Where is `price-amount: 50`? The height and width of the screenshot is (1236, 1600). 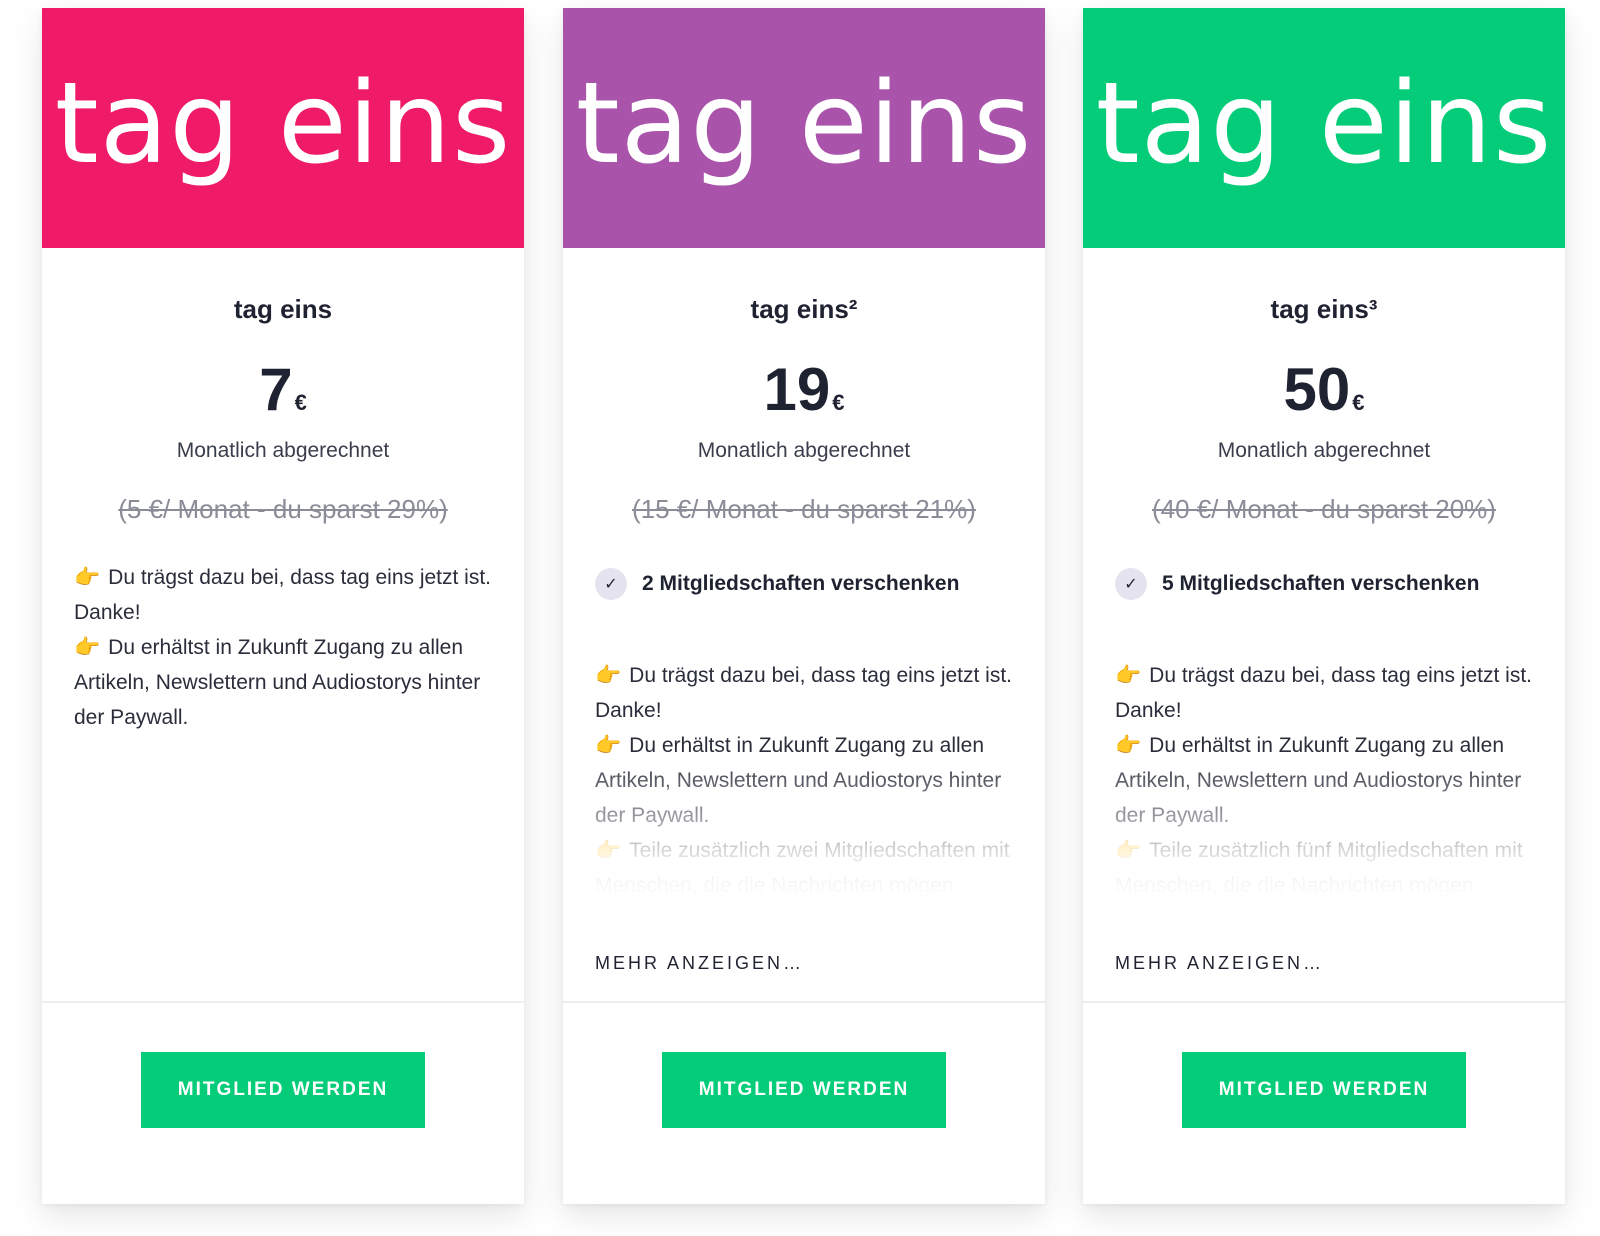
price-amount: 50 is located at coordinates (1317, 389).